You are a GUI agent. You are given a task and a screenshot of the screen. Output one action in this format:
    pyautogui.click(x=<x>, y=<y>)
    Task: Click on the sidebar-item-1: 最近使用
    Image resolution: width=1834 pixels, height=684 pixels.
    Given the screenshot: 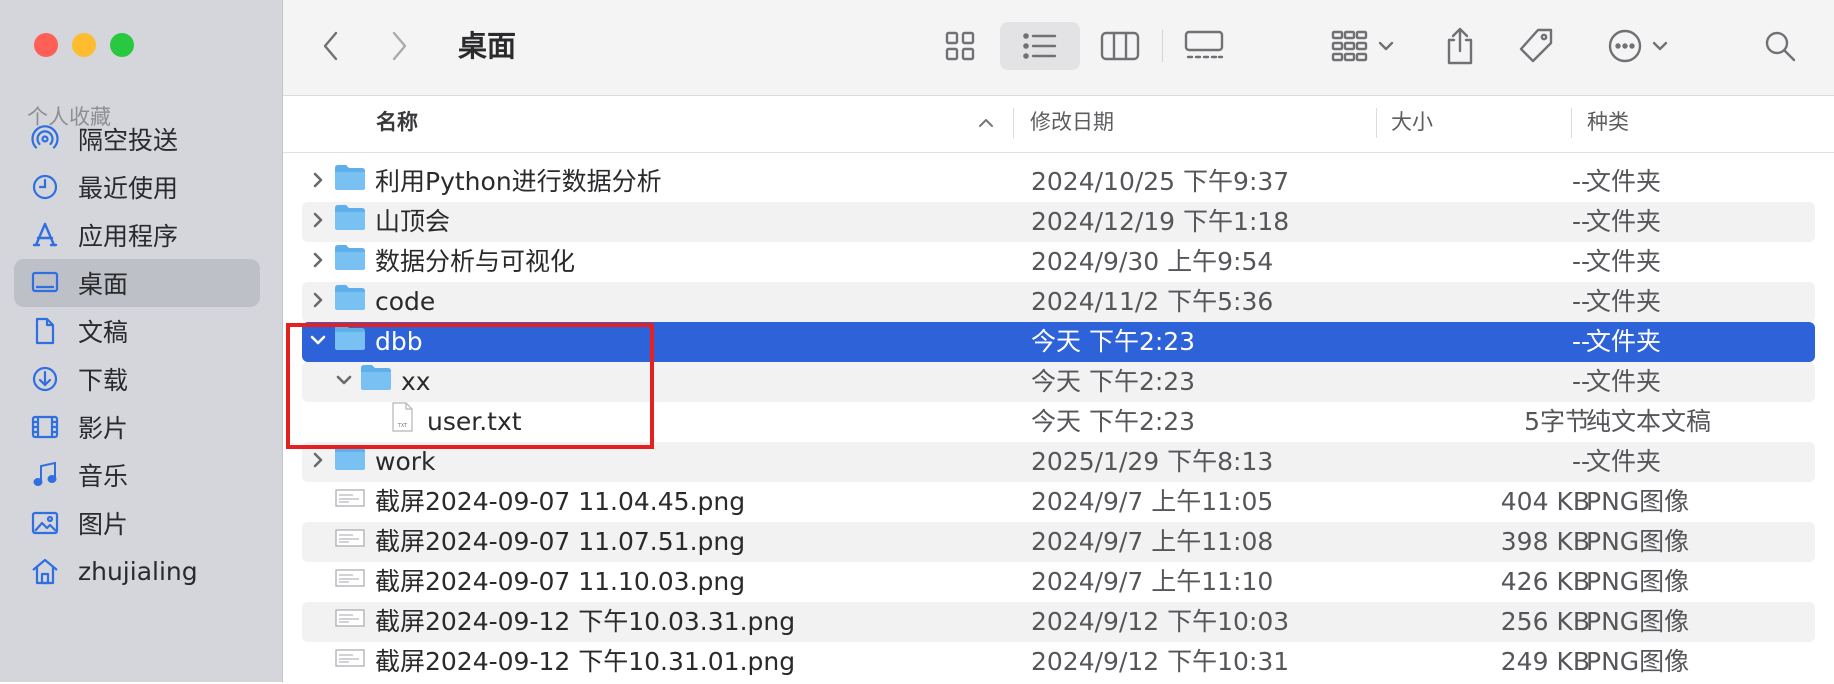 What is the action you would take?
    pyautogui.click(x=137, y=187)
    